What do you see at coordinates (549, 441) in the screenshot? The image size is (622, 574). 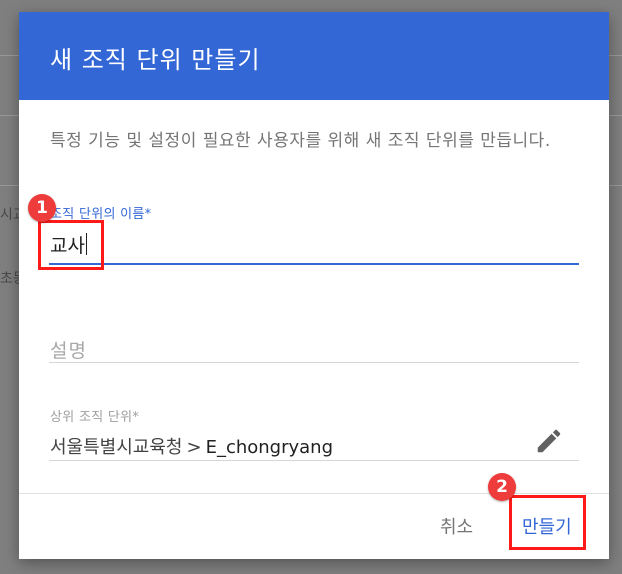 I see `pencil-icon` at bounding box center [549, 441].